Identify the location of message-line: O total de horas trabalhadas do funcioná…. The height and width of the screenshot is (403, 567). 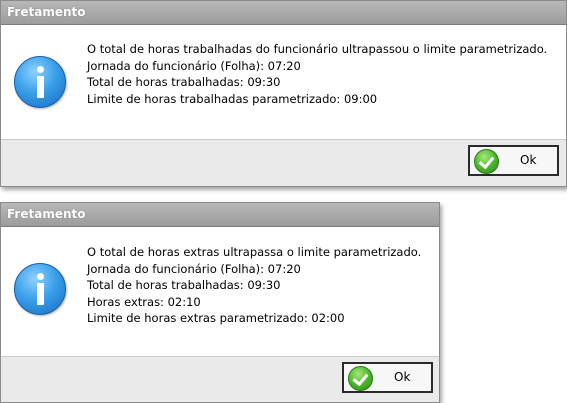
(317, 49).